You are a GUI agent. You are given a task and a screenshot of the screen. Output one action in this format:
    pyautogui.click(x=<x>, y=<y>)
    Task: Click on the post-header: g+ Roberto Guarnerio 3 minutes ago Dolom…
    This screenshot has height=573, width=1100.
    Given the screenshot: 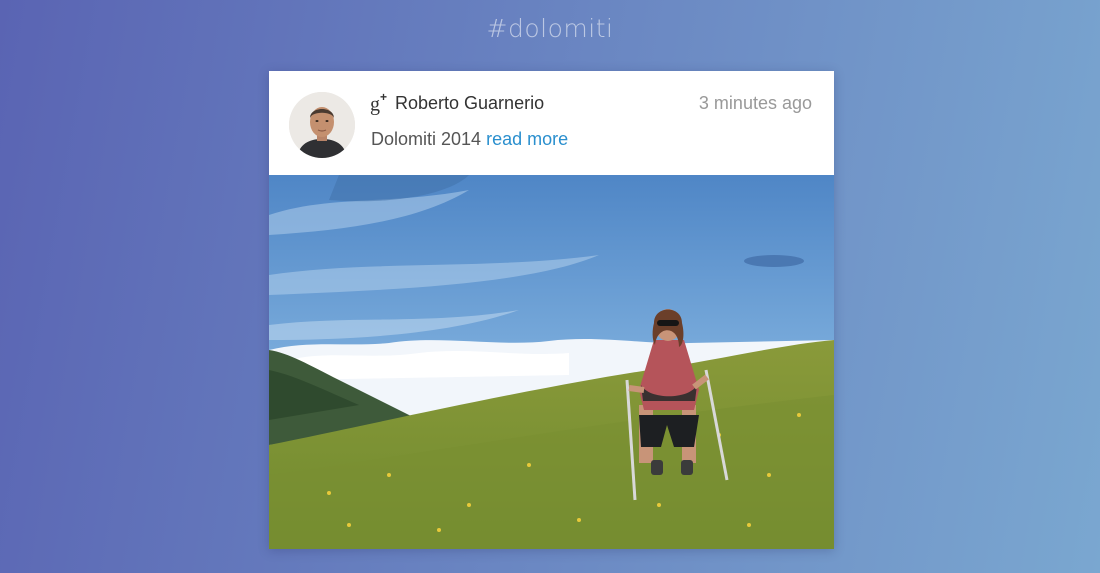 What is the action you would take?
    pyautogui.click(x=551, y=123)
    